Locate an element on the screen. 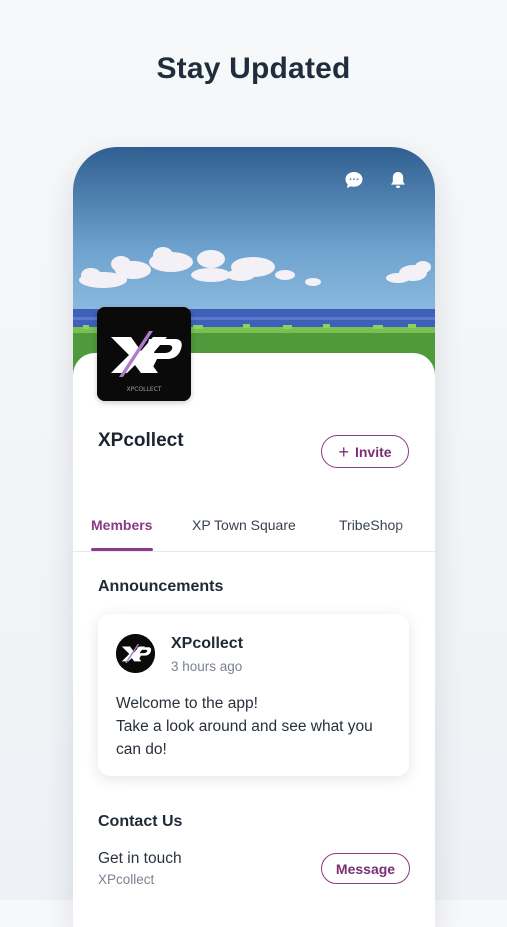  bell-icon is located at coordinates (398, 180).